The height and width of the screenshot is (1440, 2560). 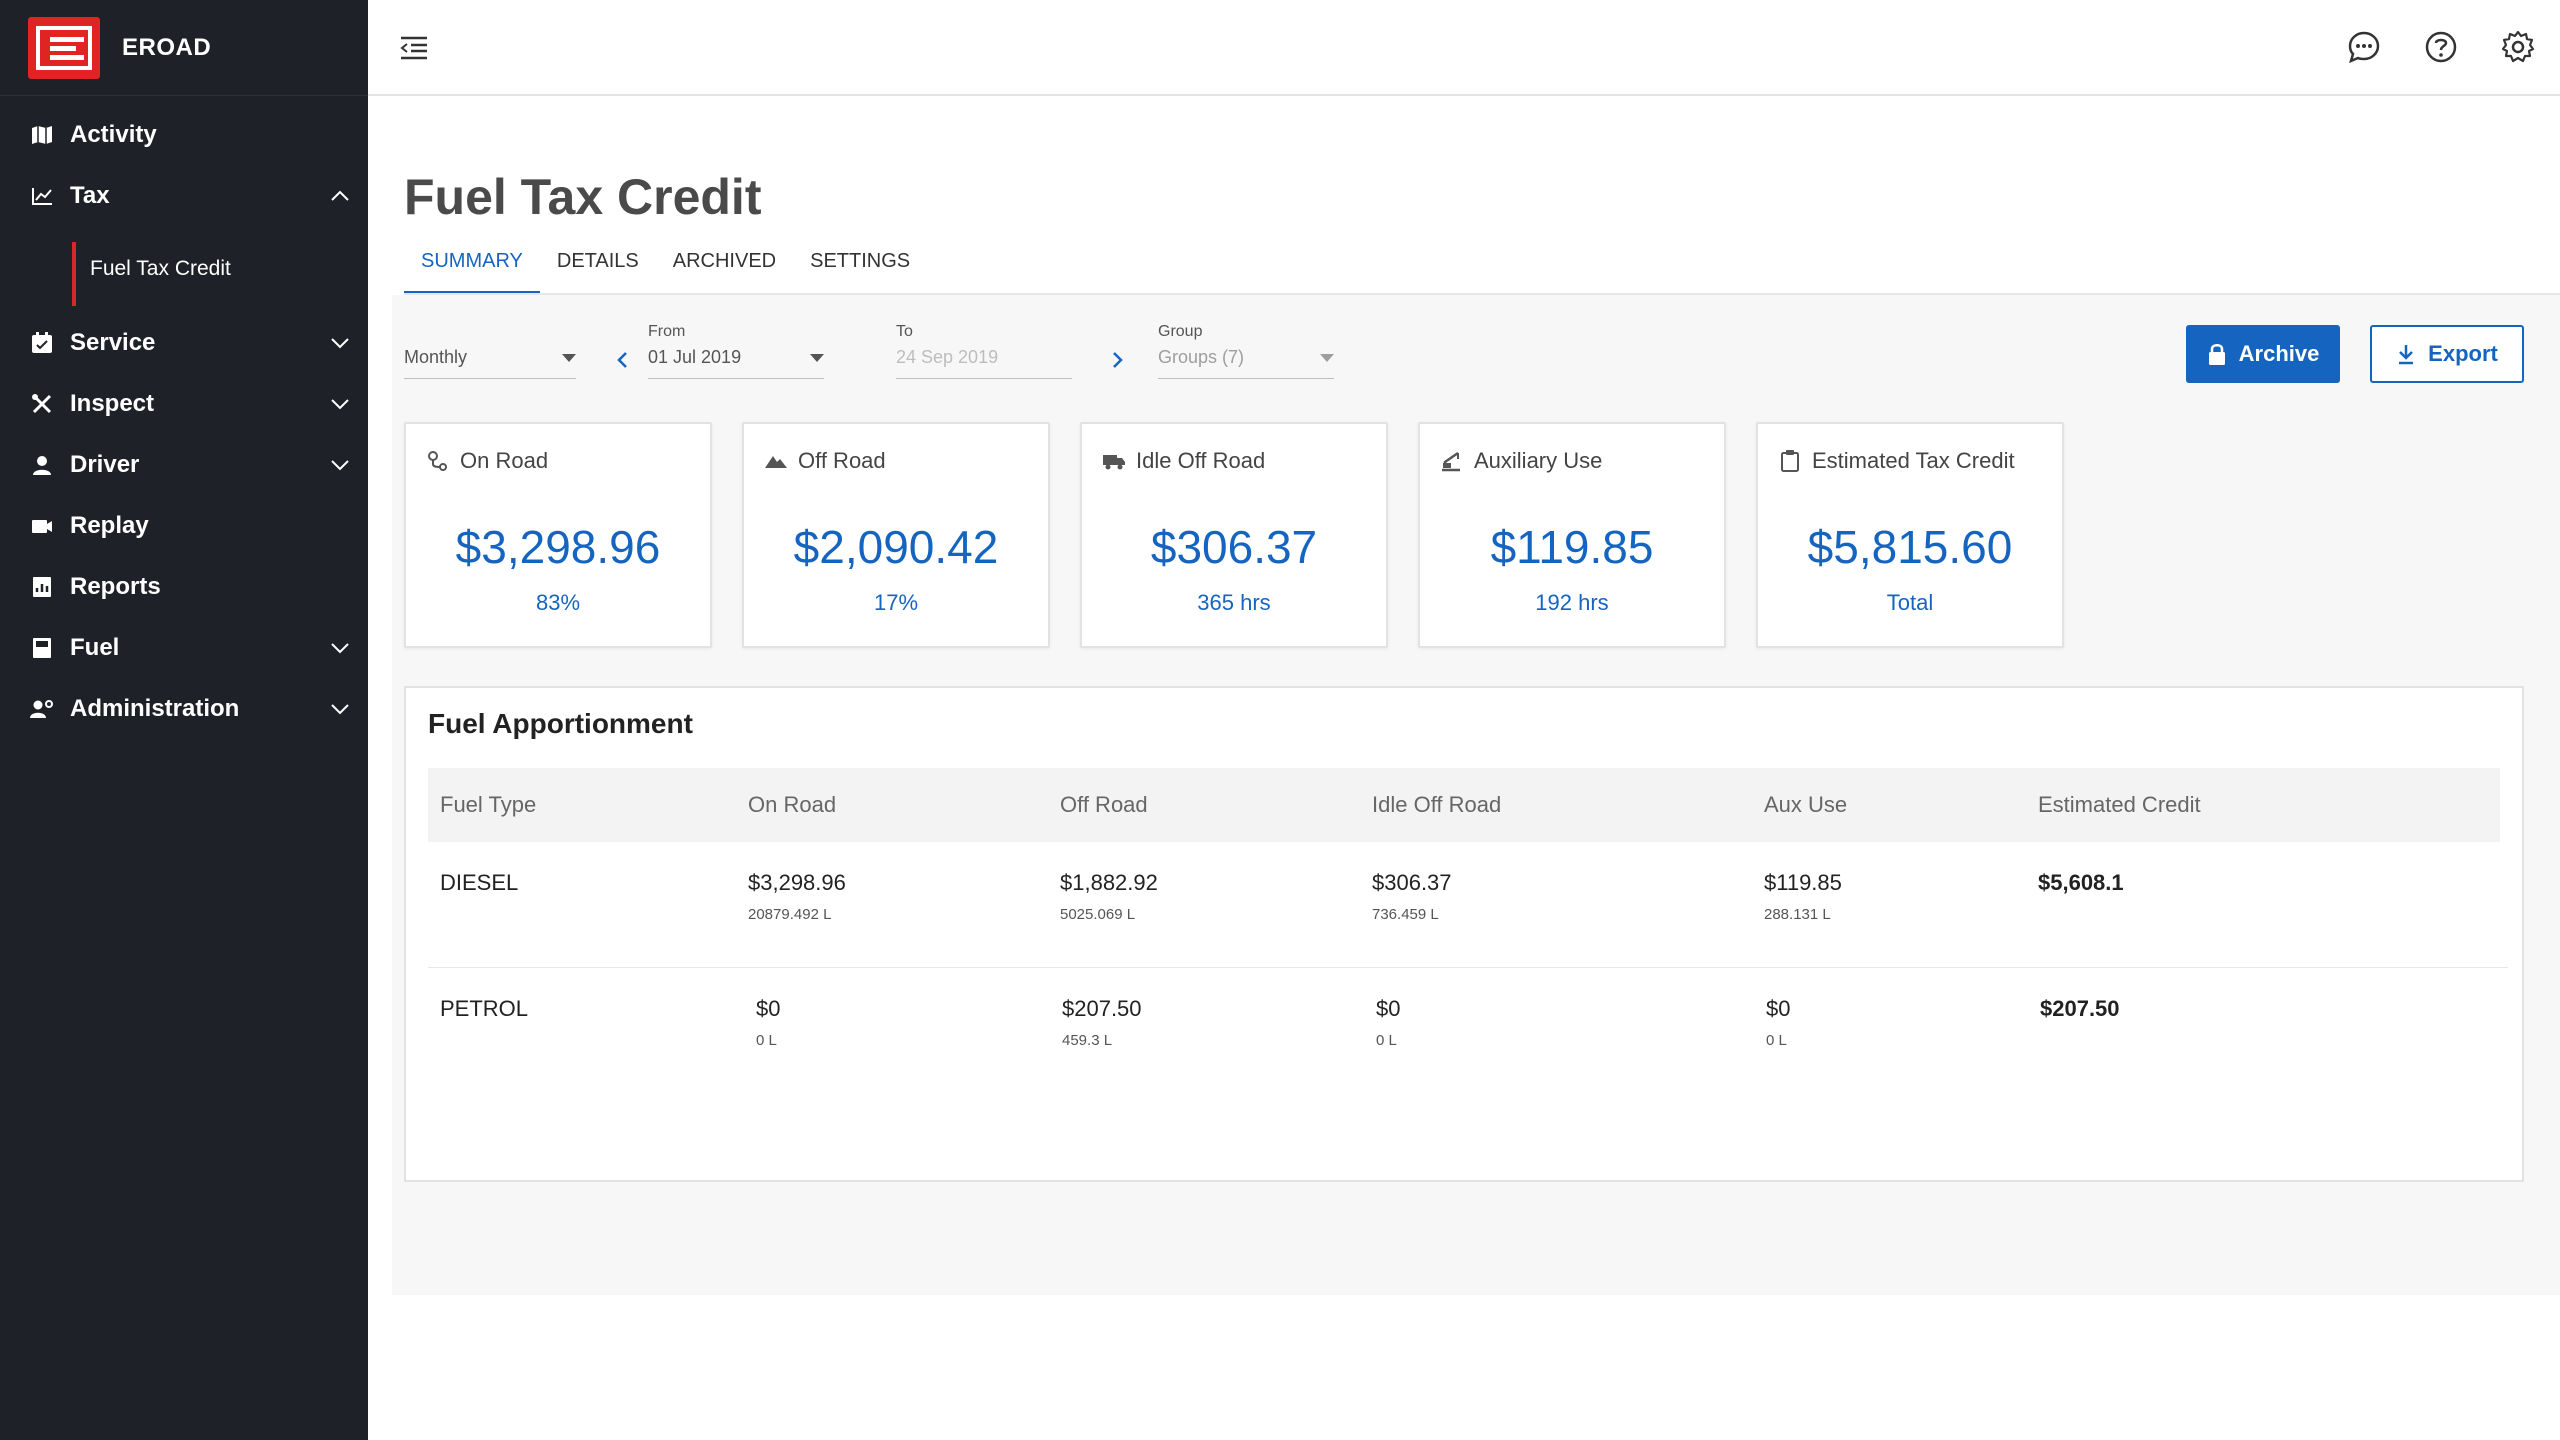 What do you see at coordinates (1538, 460) in the screenshot?
I see `card-title: Auxiliary Use` at bounding box center [1538, 460].